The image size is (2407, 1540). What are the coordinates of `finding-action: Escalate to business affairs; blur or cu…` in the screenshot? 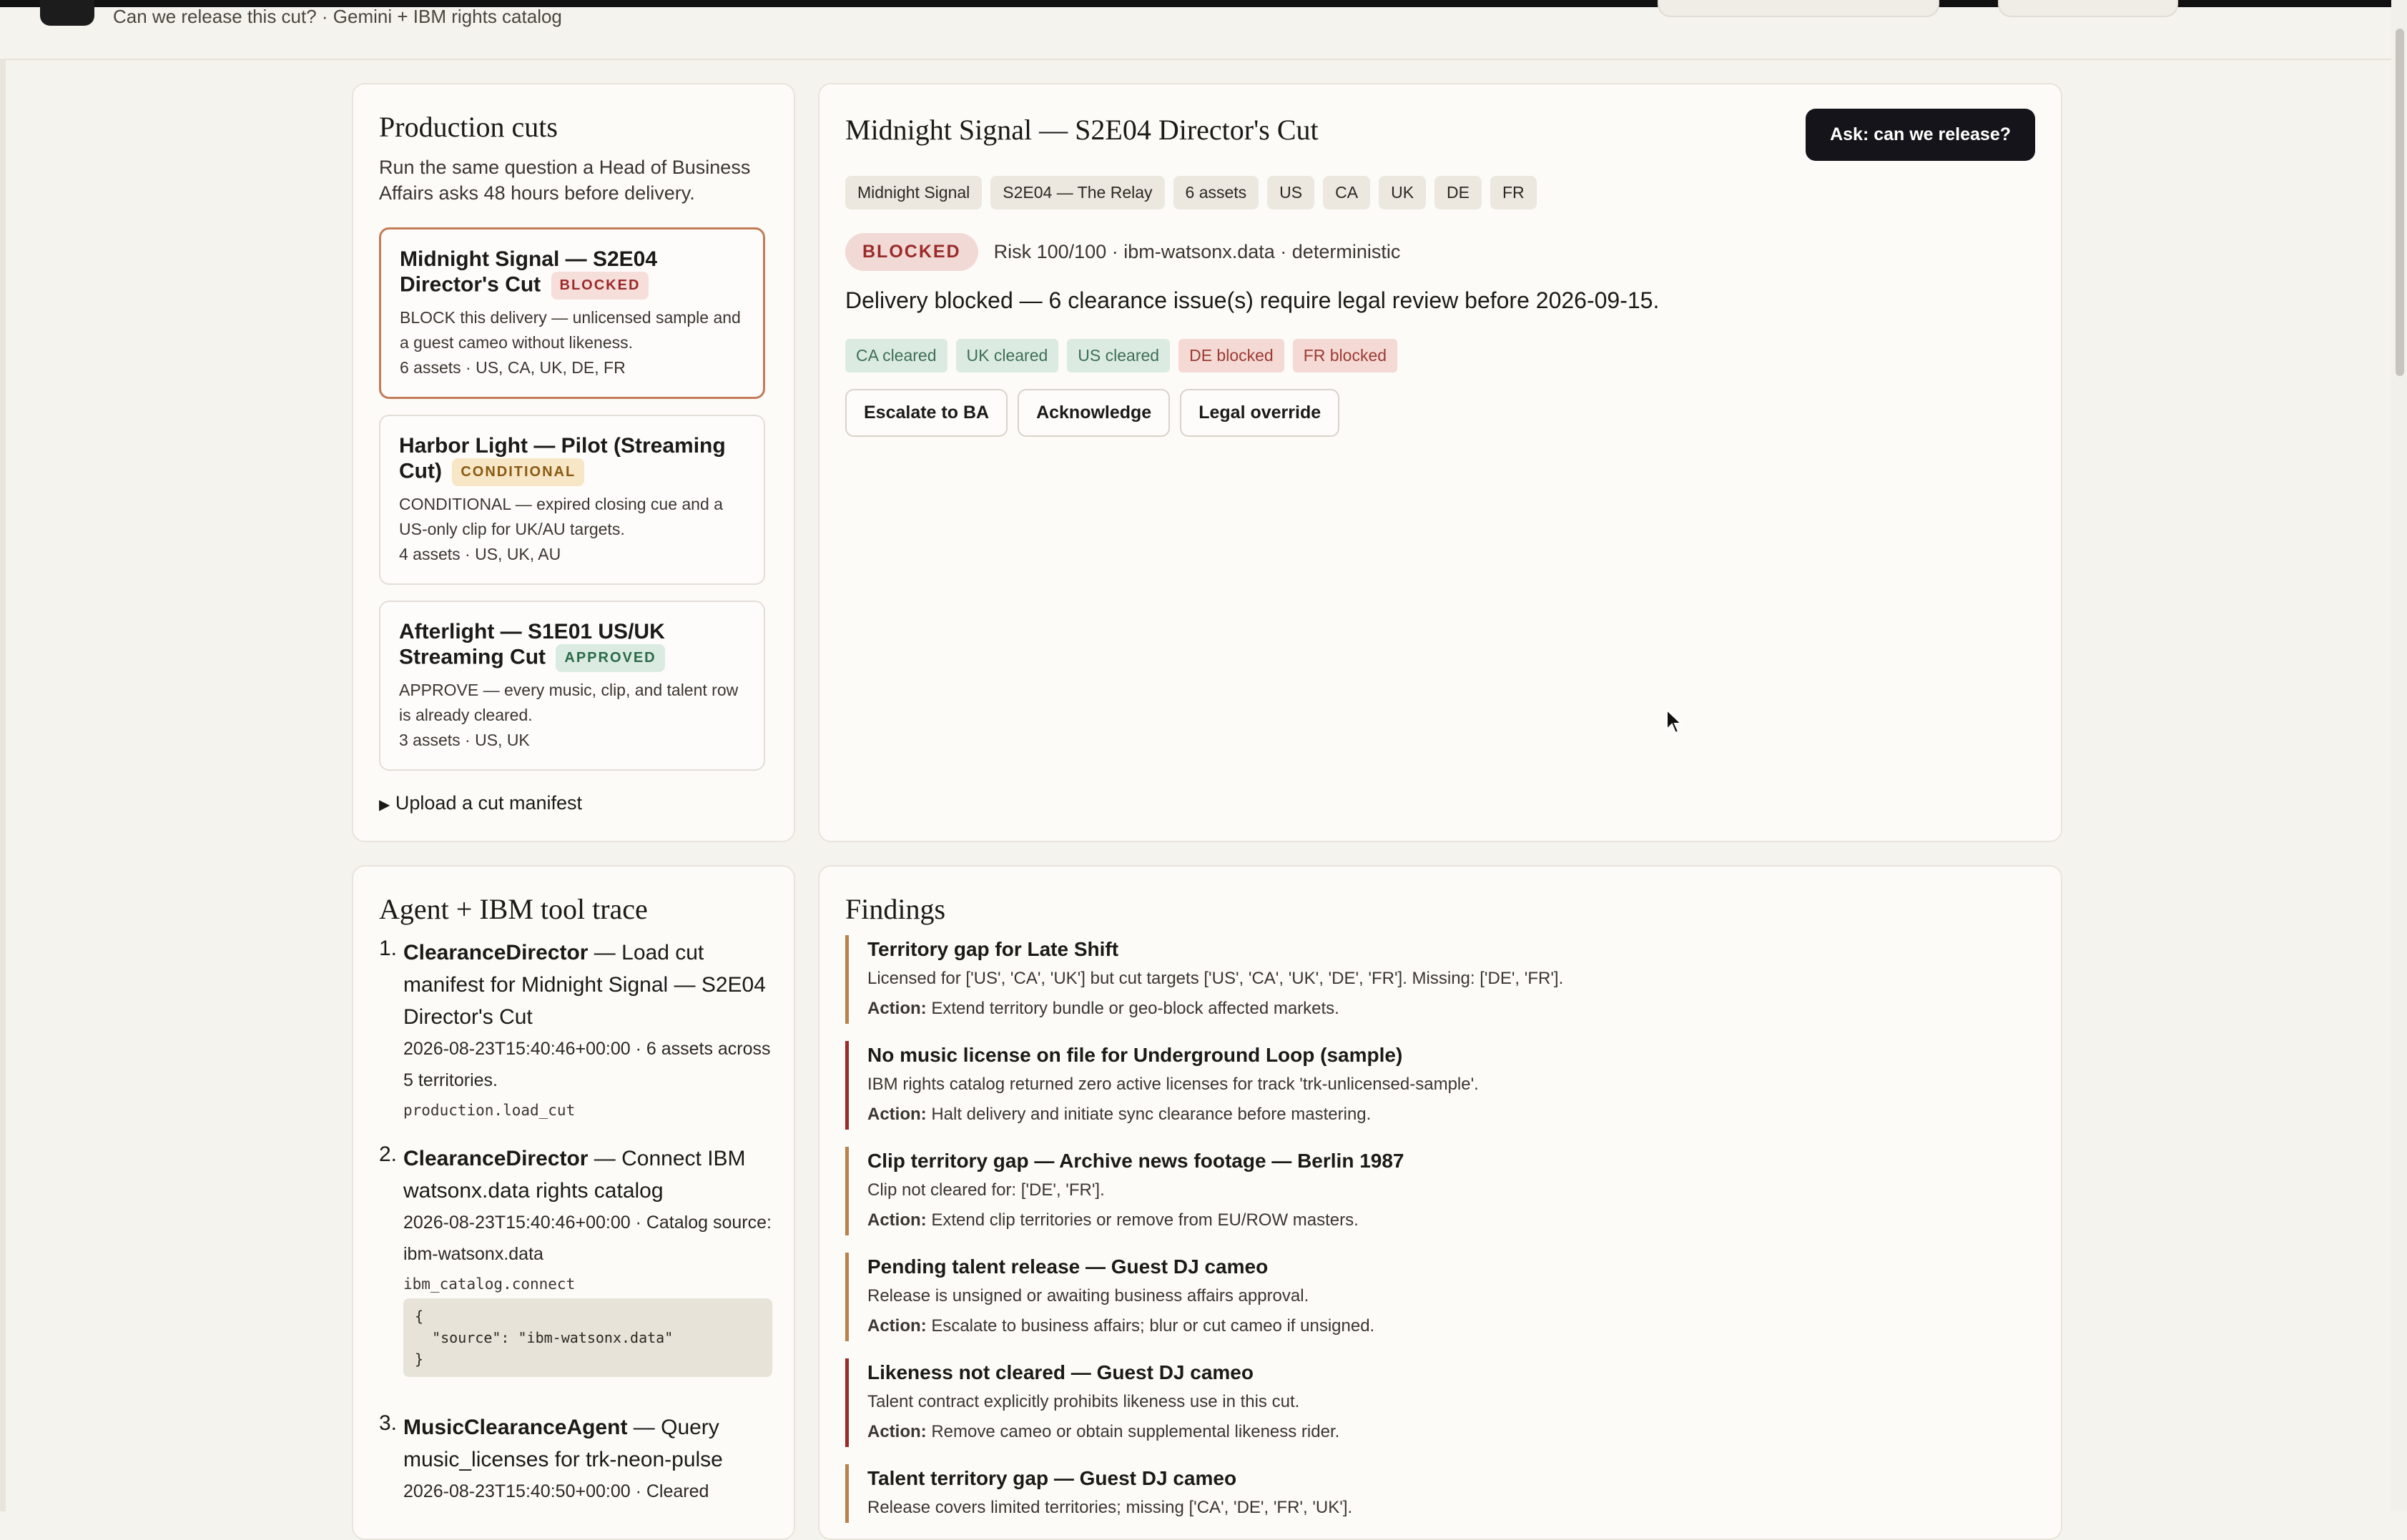 It's located at (1153, 1326).